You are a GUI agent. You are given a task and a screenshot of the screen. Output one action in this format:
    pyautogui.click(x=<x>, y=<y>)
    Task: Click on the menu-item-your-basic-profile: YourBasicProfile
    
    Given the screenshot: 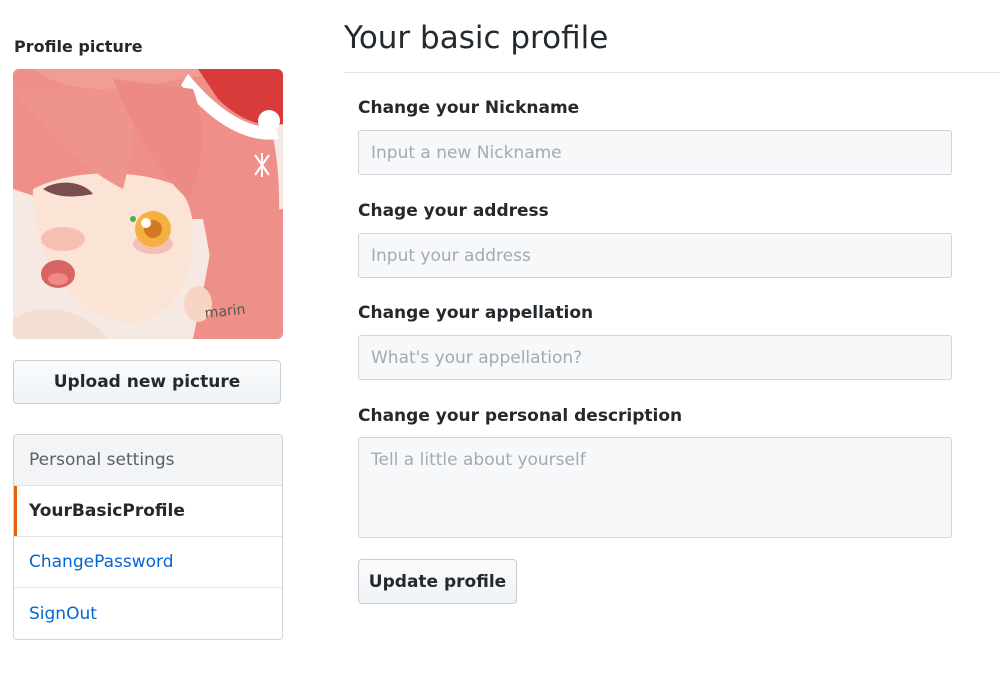 What is the action you would take?
    pyautogui.click(x=148, y=511)
    